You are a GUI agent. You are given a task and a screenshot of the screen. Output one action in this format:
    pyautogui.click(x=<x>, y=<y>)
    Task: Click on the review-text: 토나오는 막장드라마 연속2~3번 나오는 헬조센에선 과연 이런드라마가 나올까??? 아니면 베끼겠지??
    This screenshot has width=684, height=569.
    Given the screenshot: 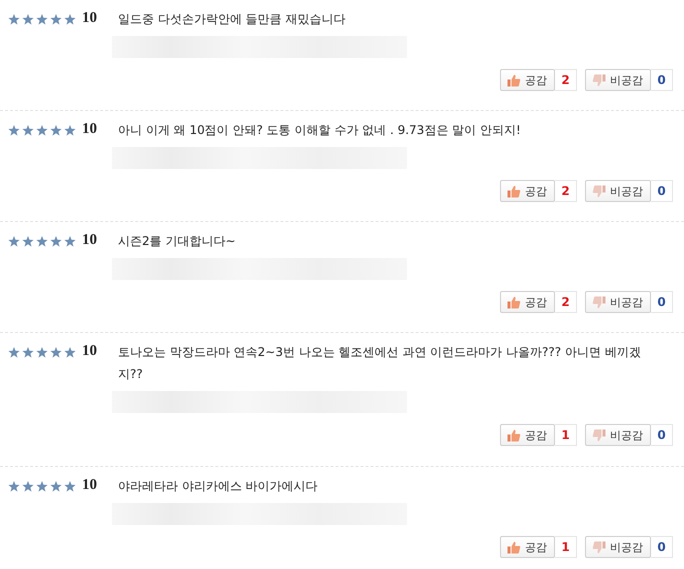 What is the action you would take?
    pyautogui.click(x=380, y=363)
    